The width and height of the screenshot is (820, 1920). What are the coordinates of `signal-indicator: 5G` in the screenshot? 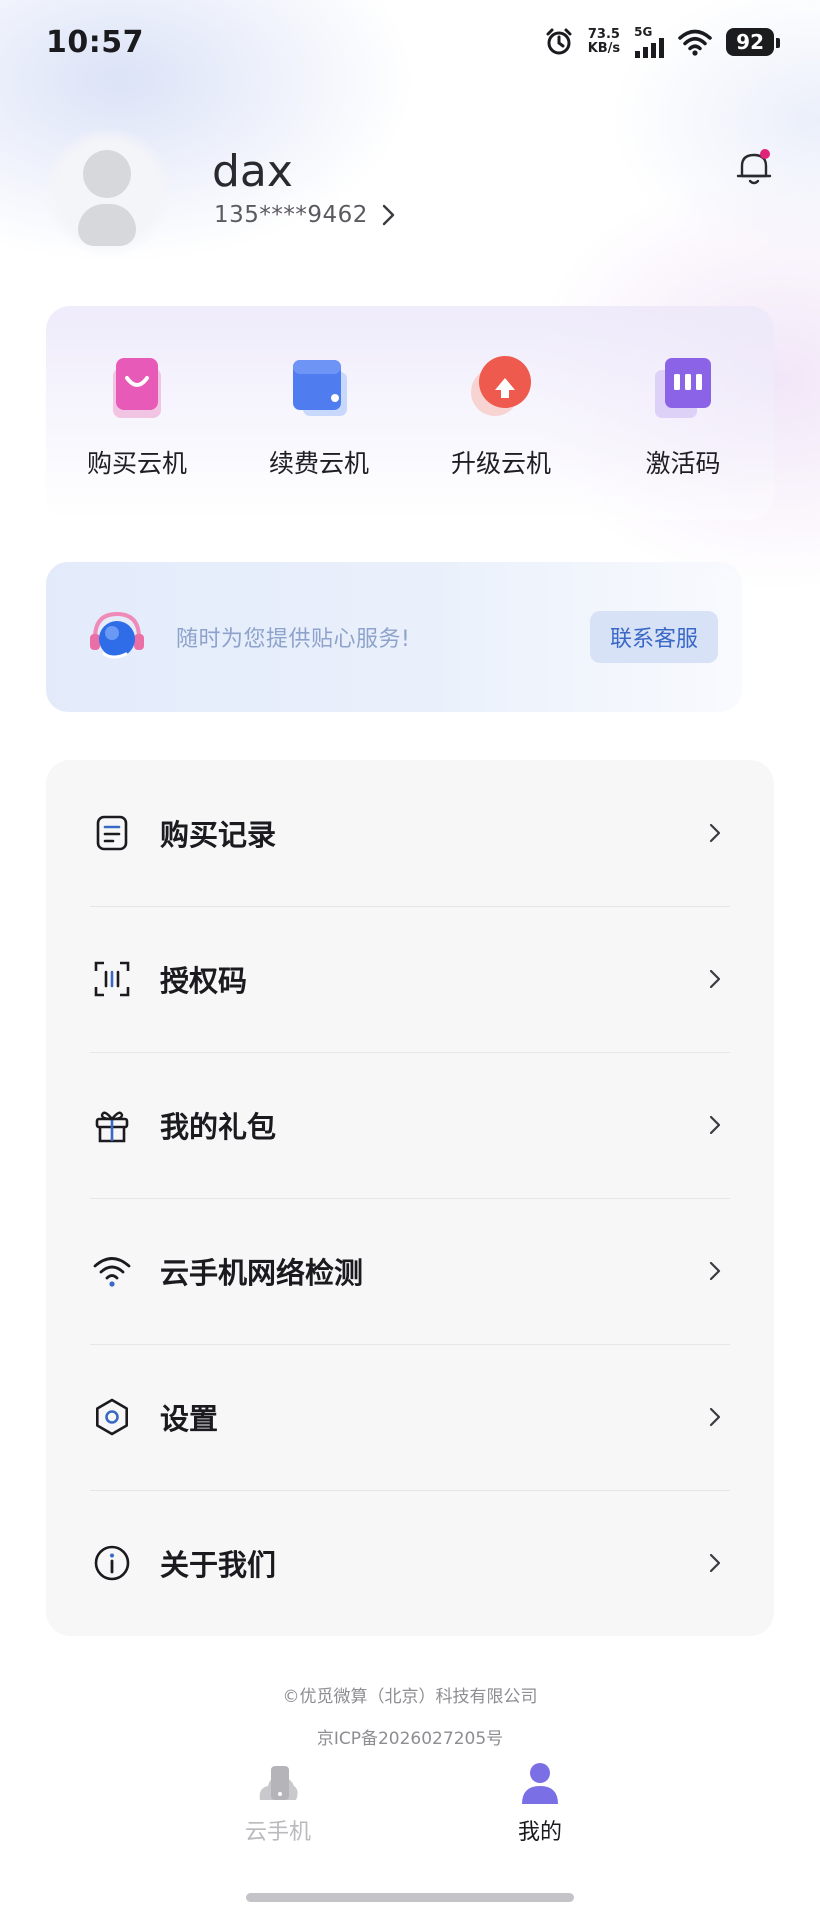 It's located at (649, 41).